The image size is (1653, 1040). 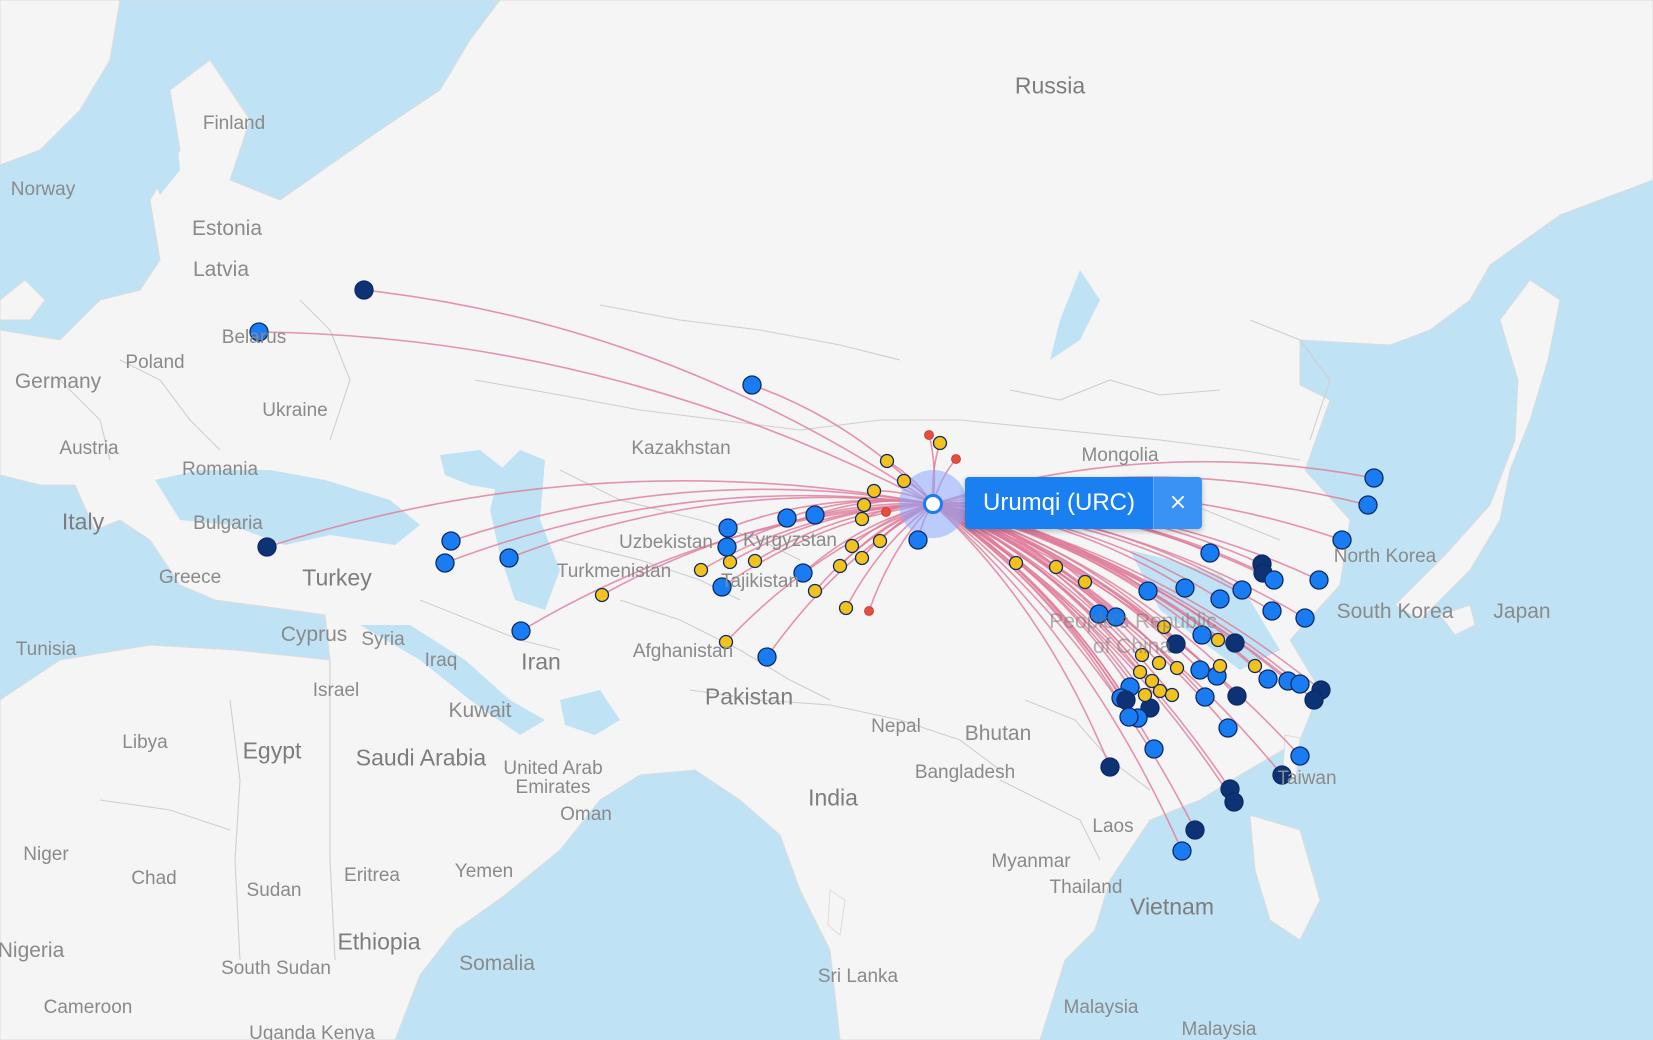 I want to click on map-label: of China, so click(x=1132, y=646).